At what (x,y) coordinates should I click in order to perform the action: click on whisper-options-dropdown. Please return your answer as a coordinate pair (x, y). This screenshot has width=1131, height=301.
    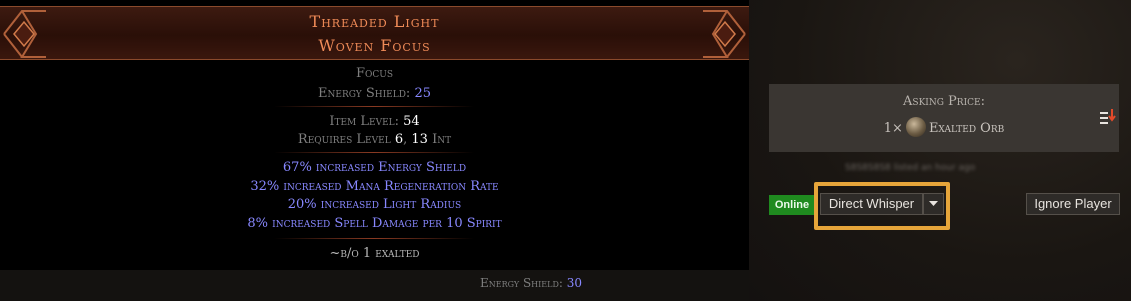
    Looking at the image, I should click on (933, 204).